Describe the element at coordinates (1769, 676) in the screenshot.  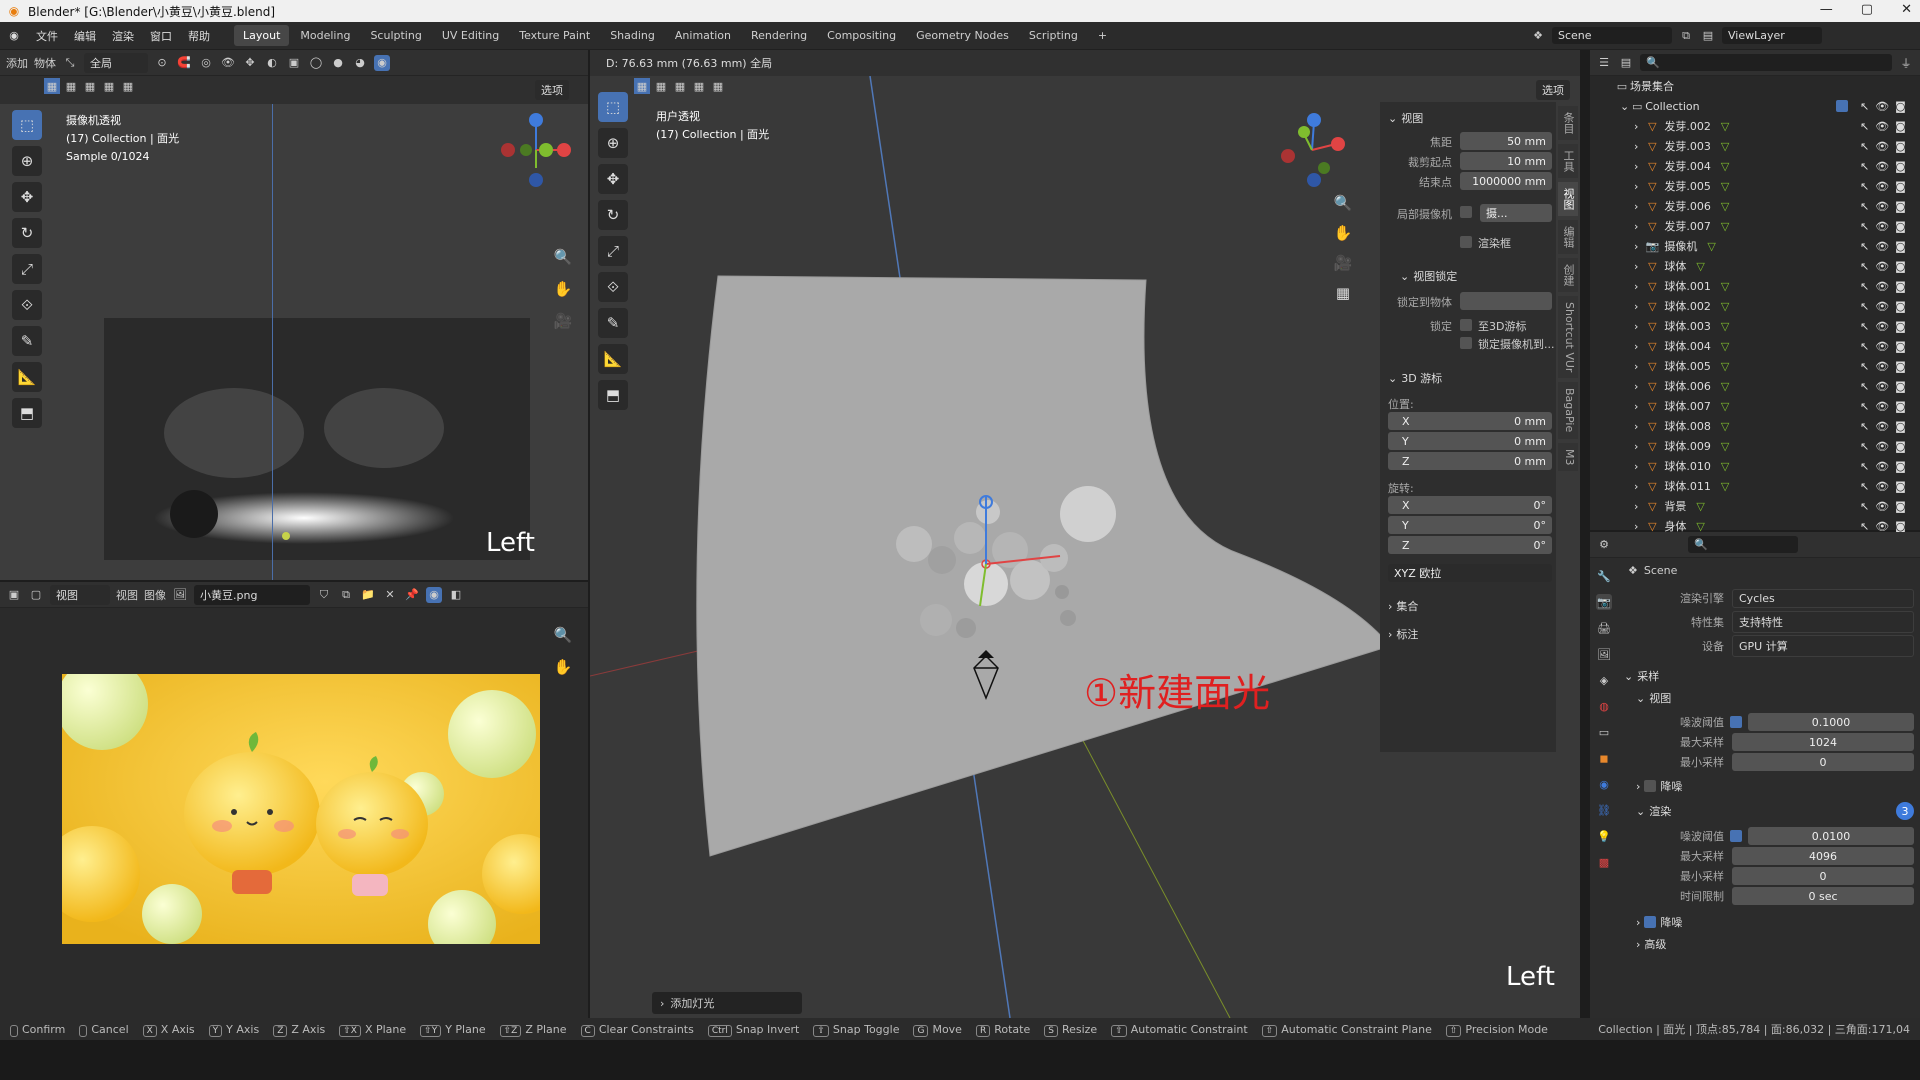
I see `sampling-section: ⌄ 采样` at that location.